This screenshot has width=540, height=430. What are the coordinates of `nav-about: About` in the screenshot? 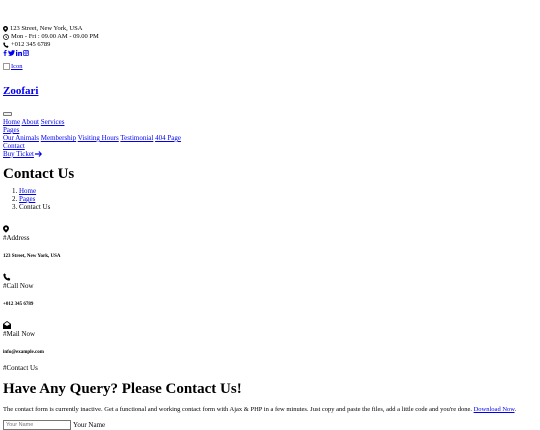 It's located at (30, 122).